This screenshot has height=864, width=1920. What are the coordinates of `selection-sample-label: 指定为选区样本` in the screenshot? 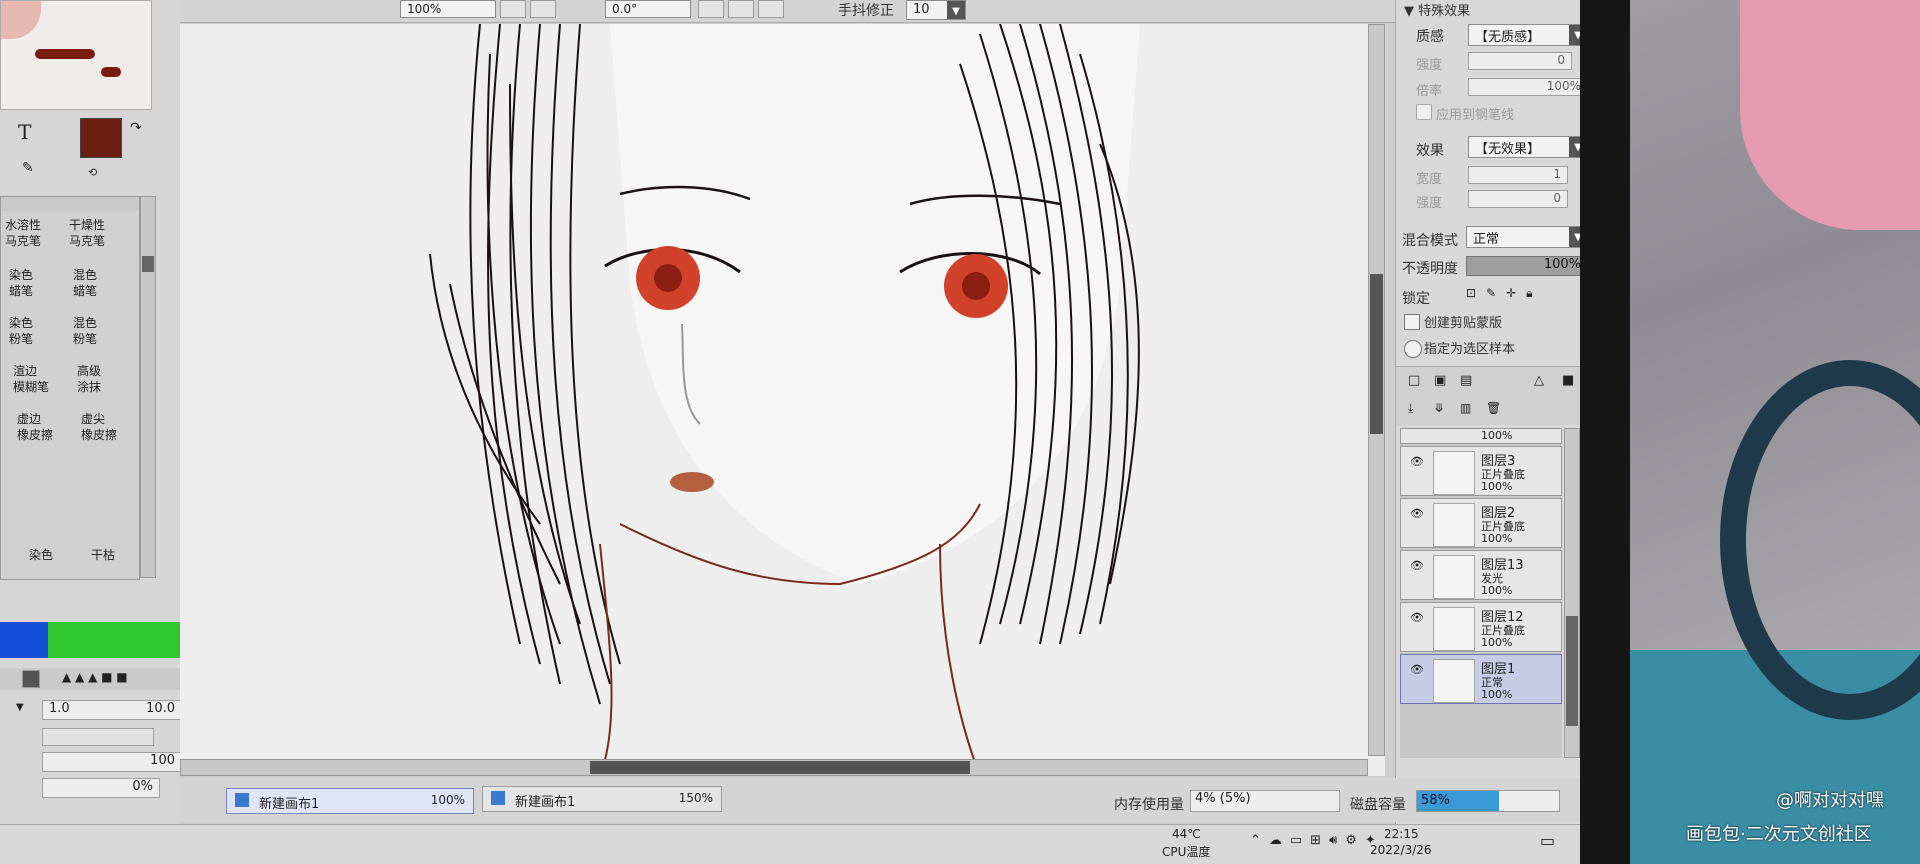 It's located at (1470, 349).